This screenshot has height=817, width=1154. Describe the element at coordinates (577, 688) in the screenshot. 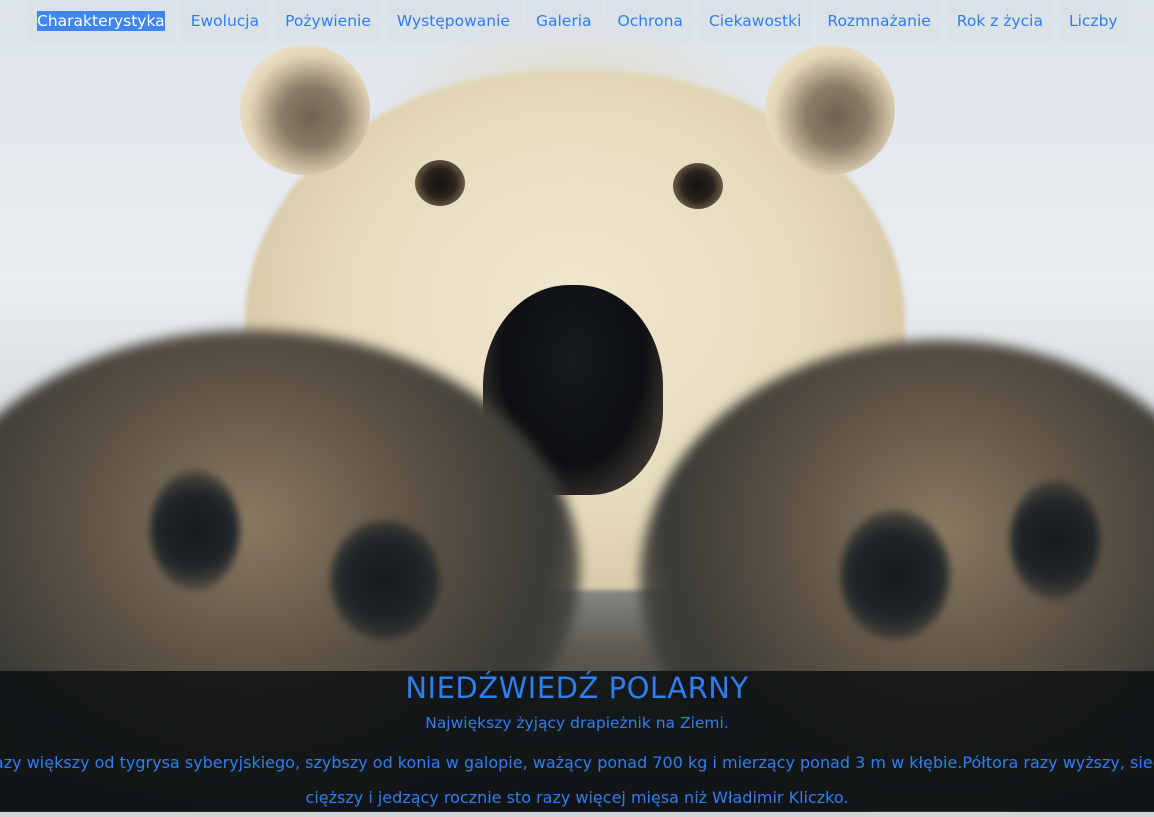

I see `page-title: NIEDŹWIEDŹ POLARNY` at that location.